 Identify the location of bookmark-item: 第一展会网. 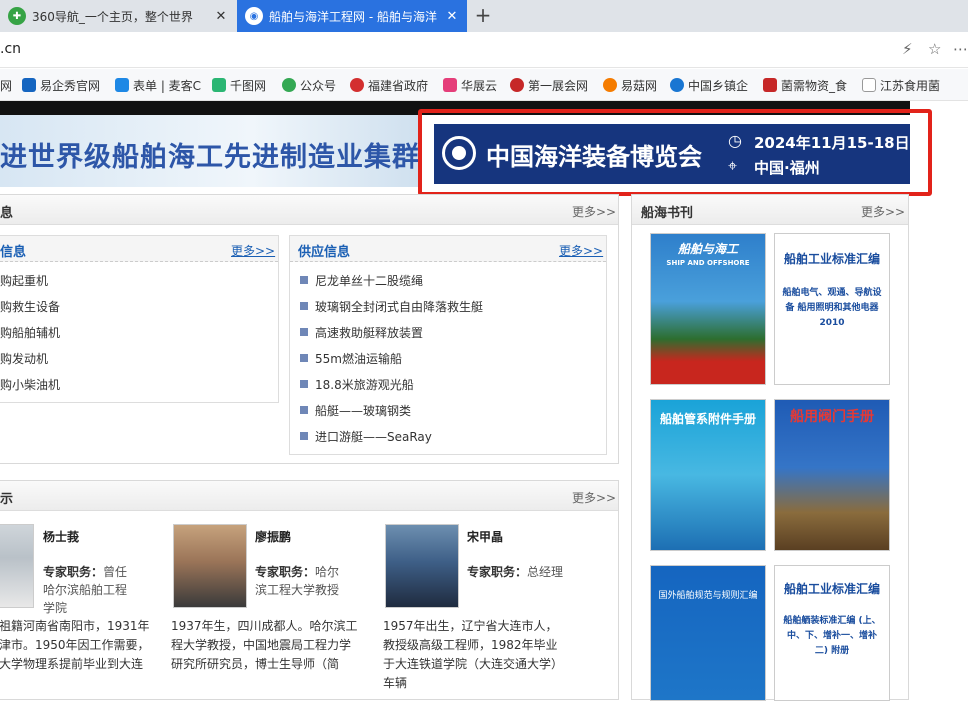
(549, 85).